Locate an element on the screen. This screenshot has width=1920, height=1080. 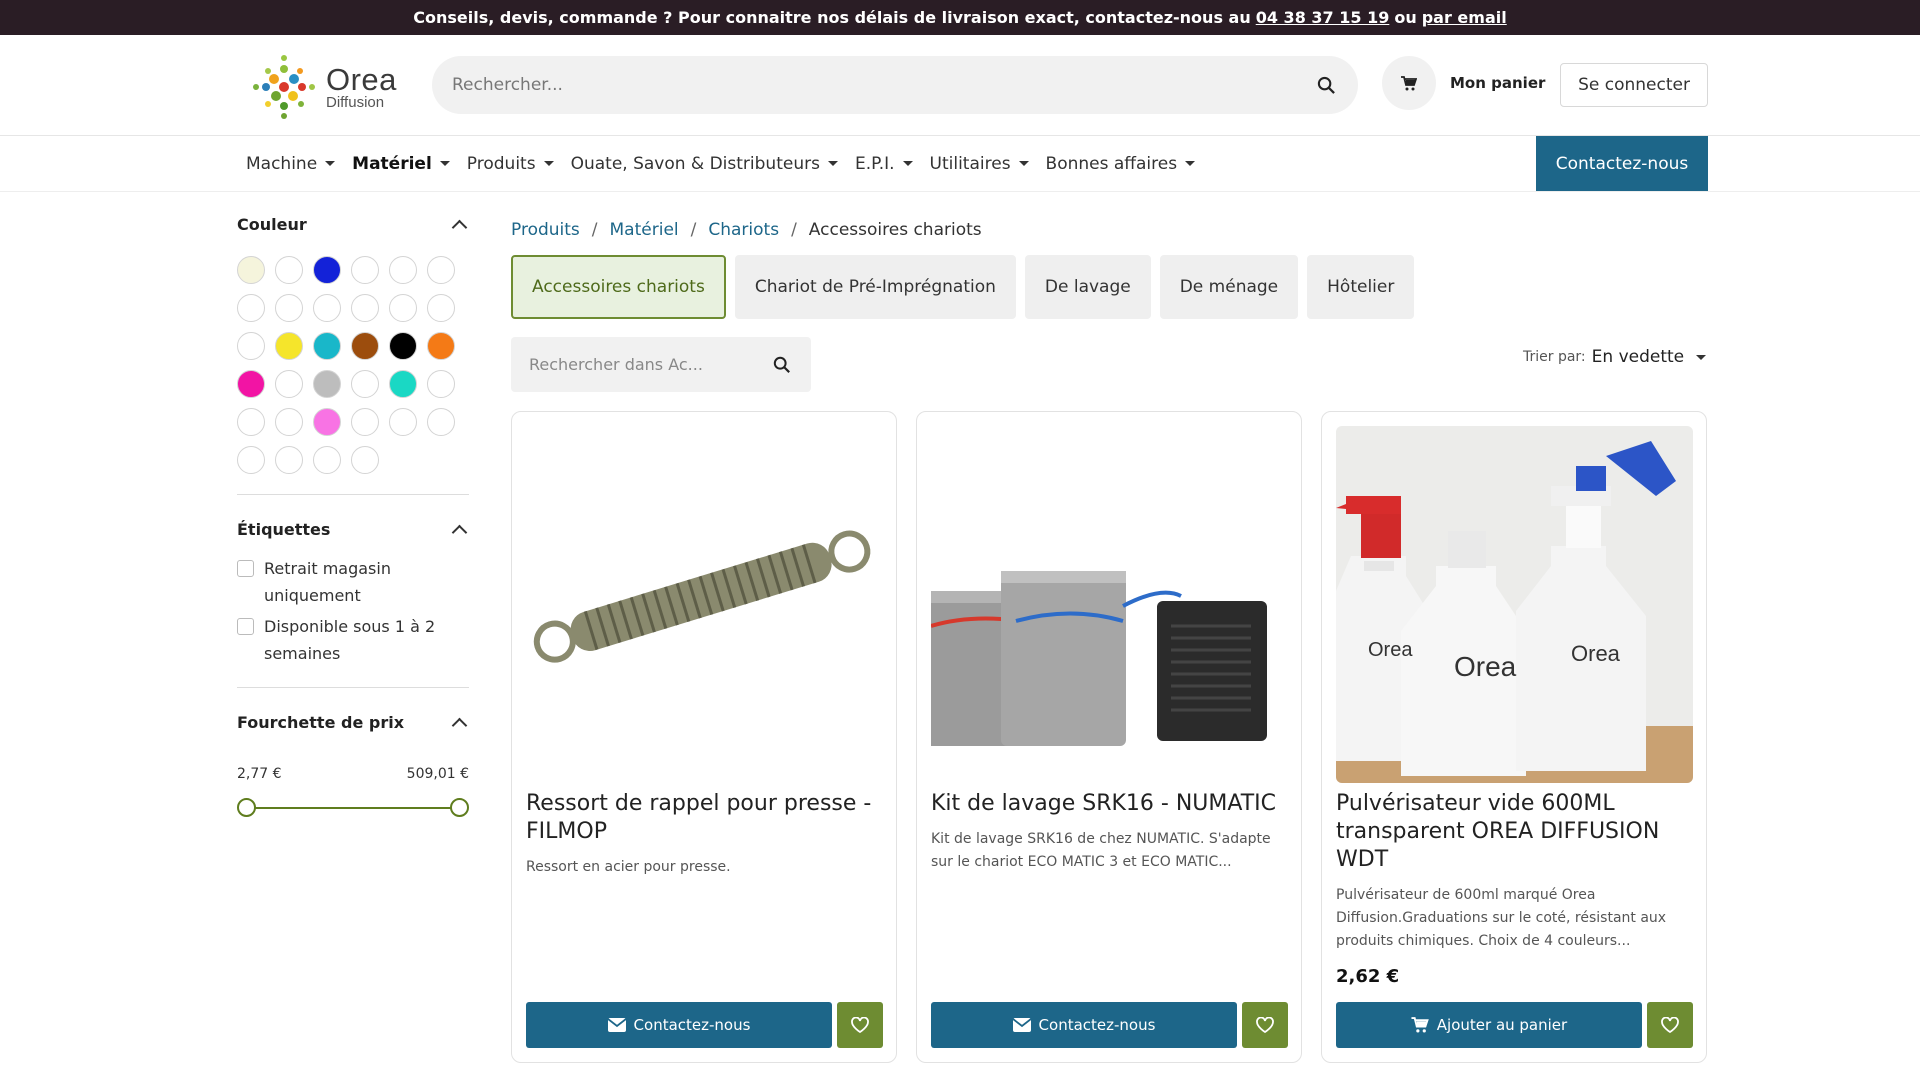
logo: Orea Diffusion is located at coordinates (324, 87).